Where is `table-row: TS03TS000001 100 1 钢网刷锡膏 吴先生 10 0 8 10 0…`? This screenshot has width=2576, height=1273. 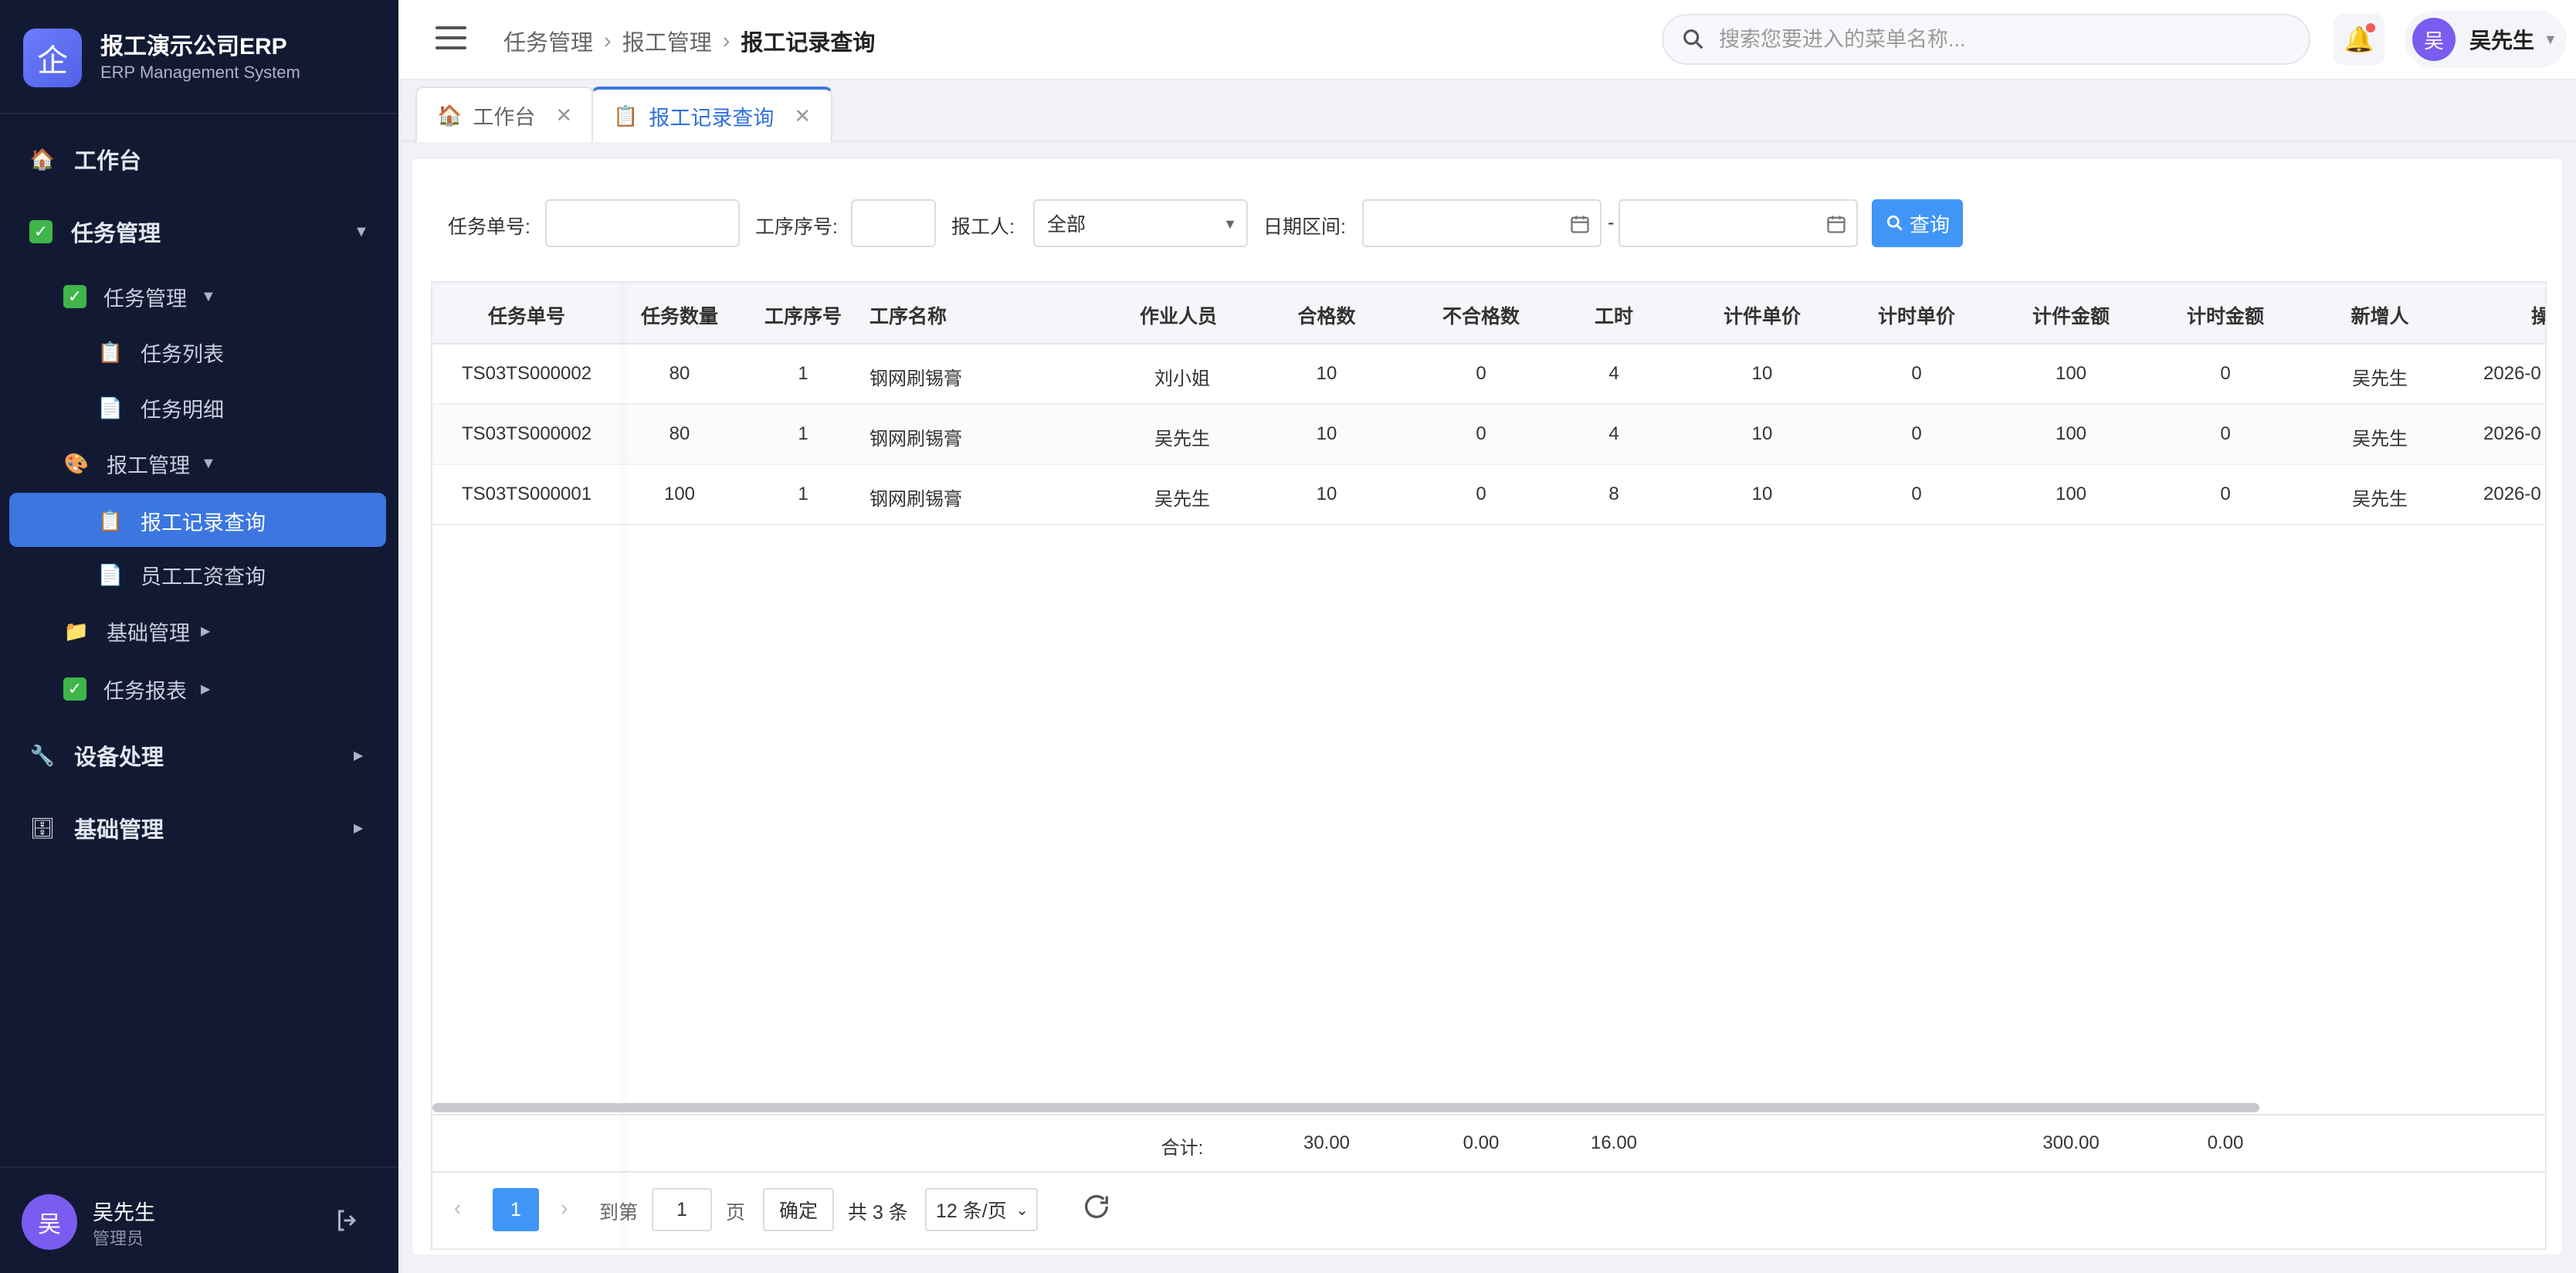 table-row: TS03TS000001 100 1 钢网刷锡膏 吴先生 10 0 8 10 0… is located at coordinates (1488, 495).